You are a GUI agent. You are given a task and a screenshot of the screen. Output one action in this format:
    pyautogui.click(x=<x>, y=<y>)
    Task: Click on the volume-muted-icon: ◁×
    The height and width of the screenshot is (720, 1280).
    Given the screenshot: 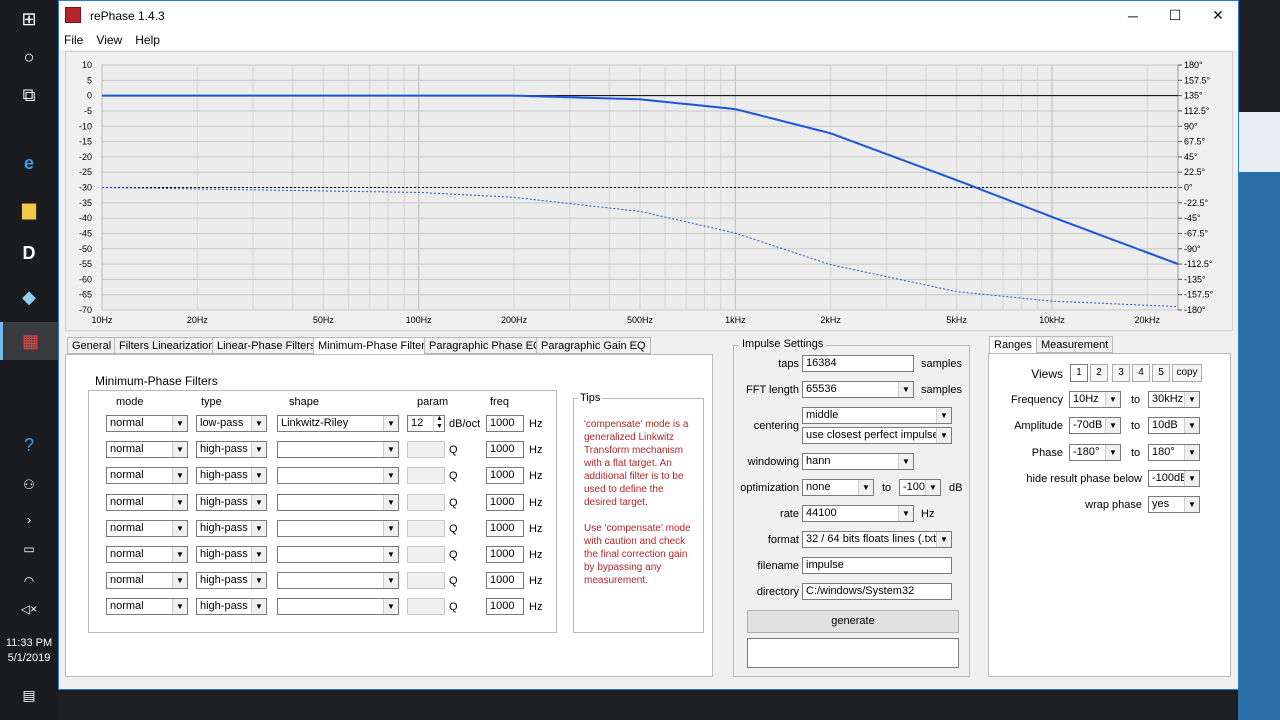 What is the action you would take?
    pyautogui.click(x=29, y=609)
    